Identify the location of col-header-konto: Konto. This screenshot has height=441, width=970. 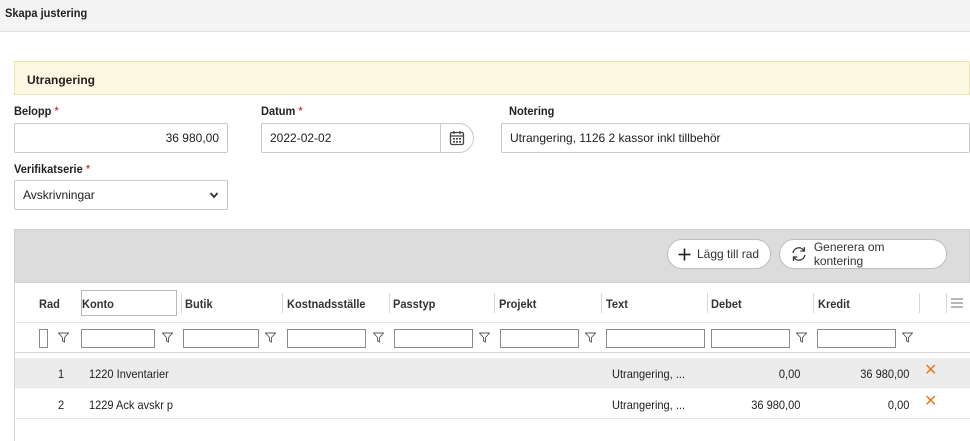
(98, 304).